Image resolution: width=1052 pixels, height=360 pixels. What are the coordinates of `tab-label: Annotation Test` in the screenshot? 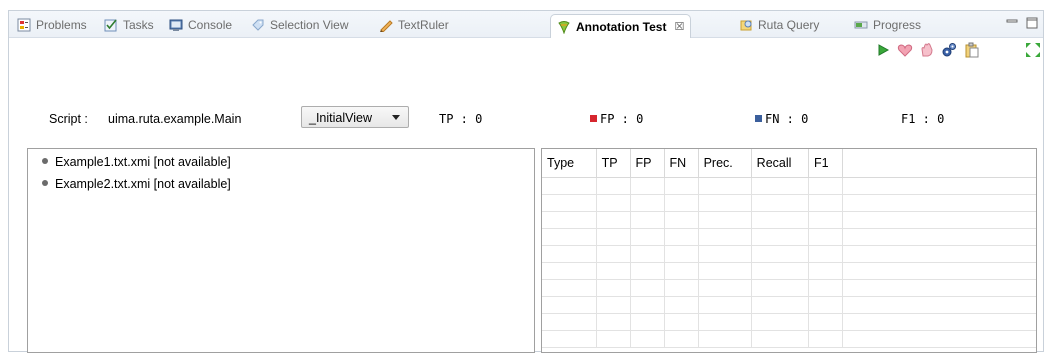 It's located at (621, 26).